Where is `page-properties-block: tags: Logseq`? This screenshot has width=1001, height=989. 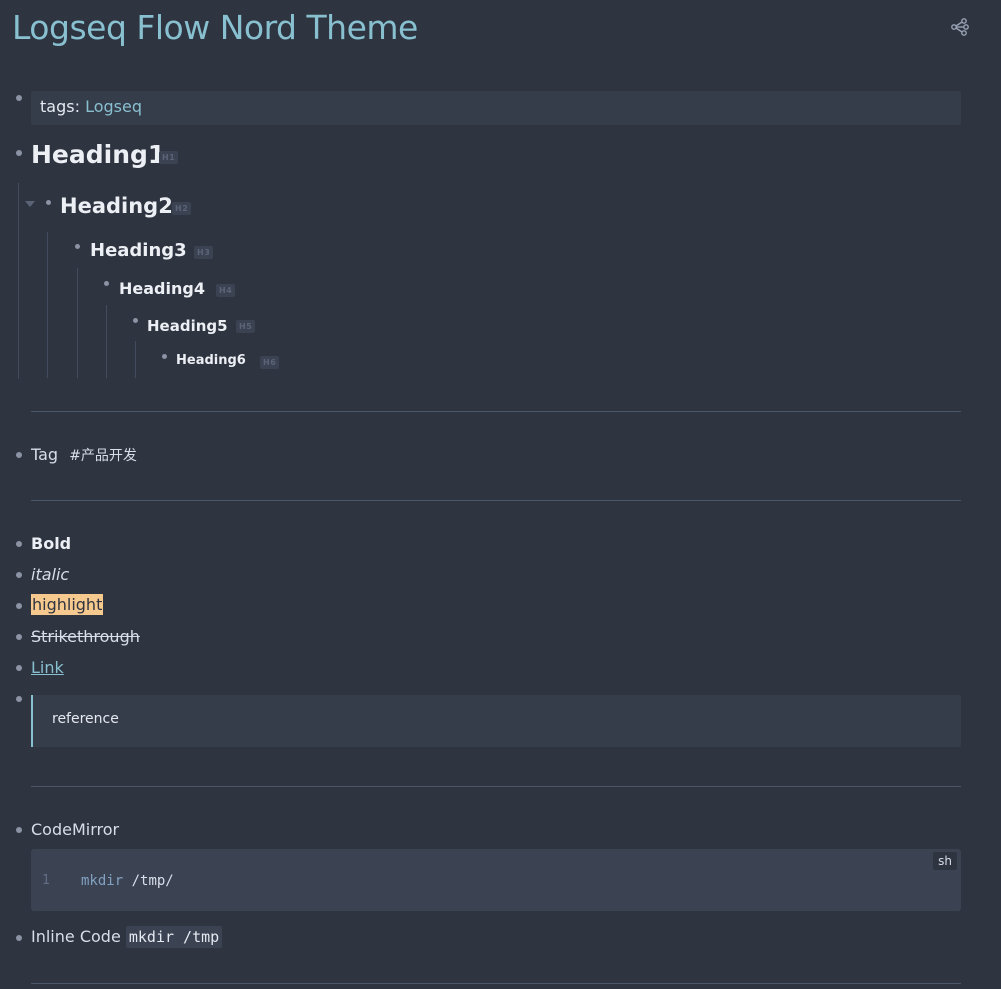
page-properties-block: tags: Logseq is located at coordinates (496, 108).